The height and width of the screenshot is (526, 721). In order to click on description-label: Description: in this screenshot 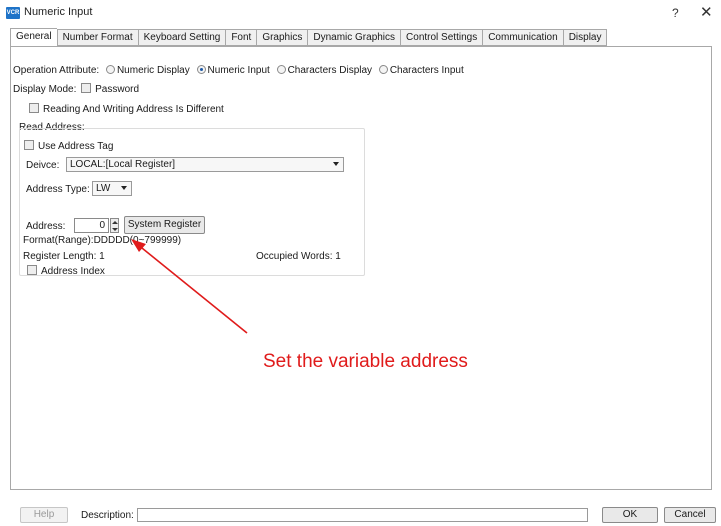, I will do `click(107, 515)`.